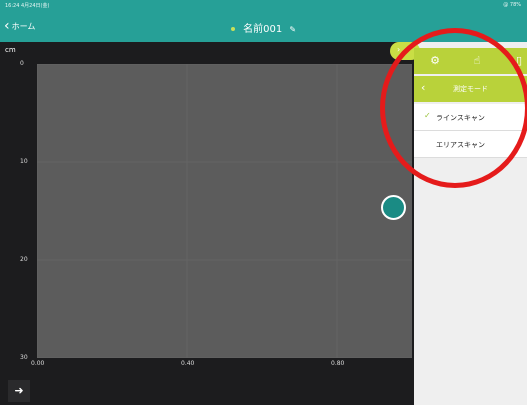  I want to click on page-title: 名前001, so click(263, 29).